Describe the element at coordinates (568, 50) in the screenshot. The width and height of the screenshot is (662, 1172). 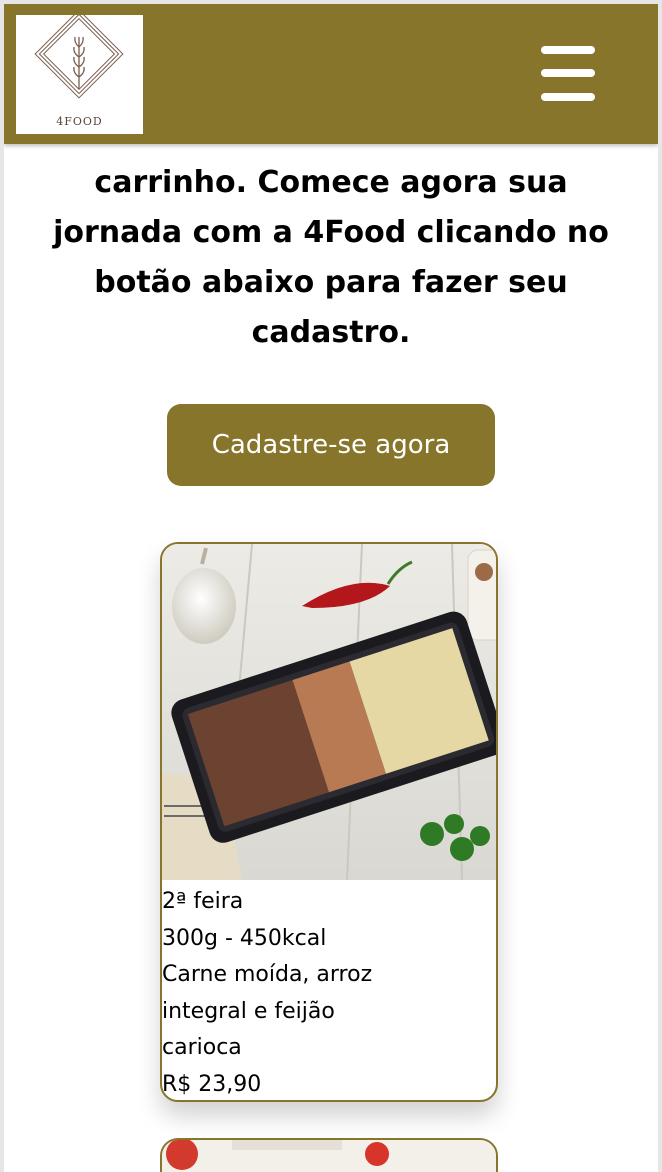
I see `menu-bar-top` at that location.